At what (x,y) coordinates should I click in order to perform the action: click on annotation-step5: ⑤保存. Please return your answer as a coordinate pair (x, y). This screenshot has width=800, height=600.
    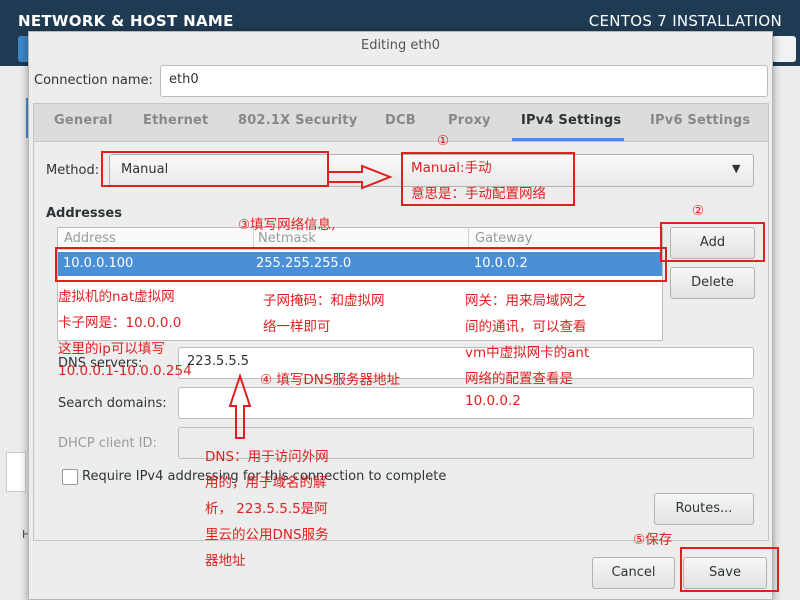
    Looking at the image, I should click on (653, 540).